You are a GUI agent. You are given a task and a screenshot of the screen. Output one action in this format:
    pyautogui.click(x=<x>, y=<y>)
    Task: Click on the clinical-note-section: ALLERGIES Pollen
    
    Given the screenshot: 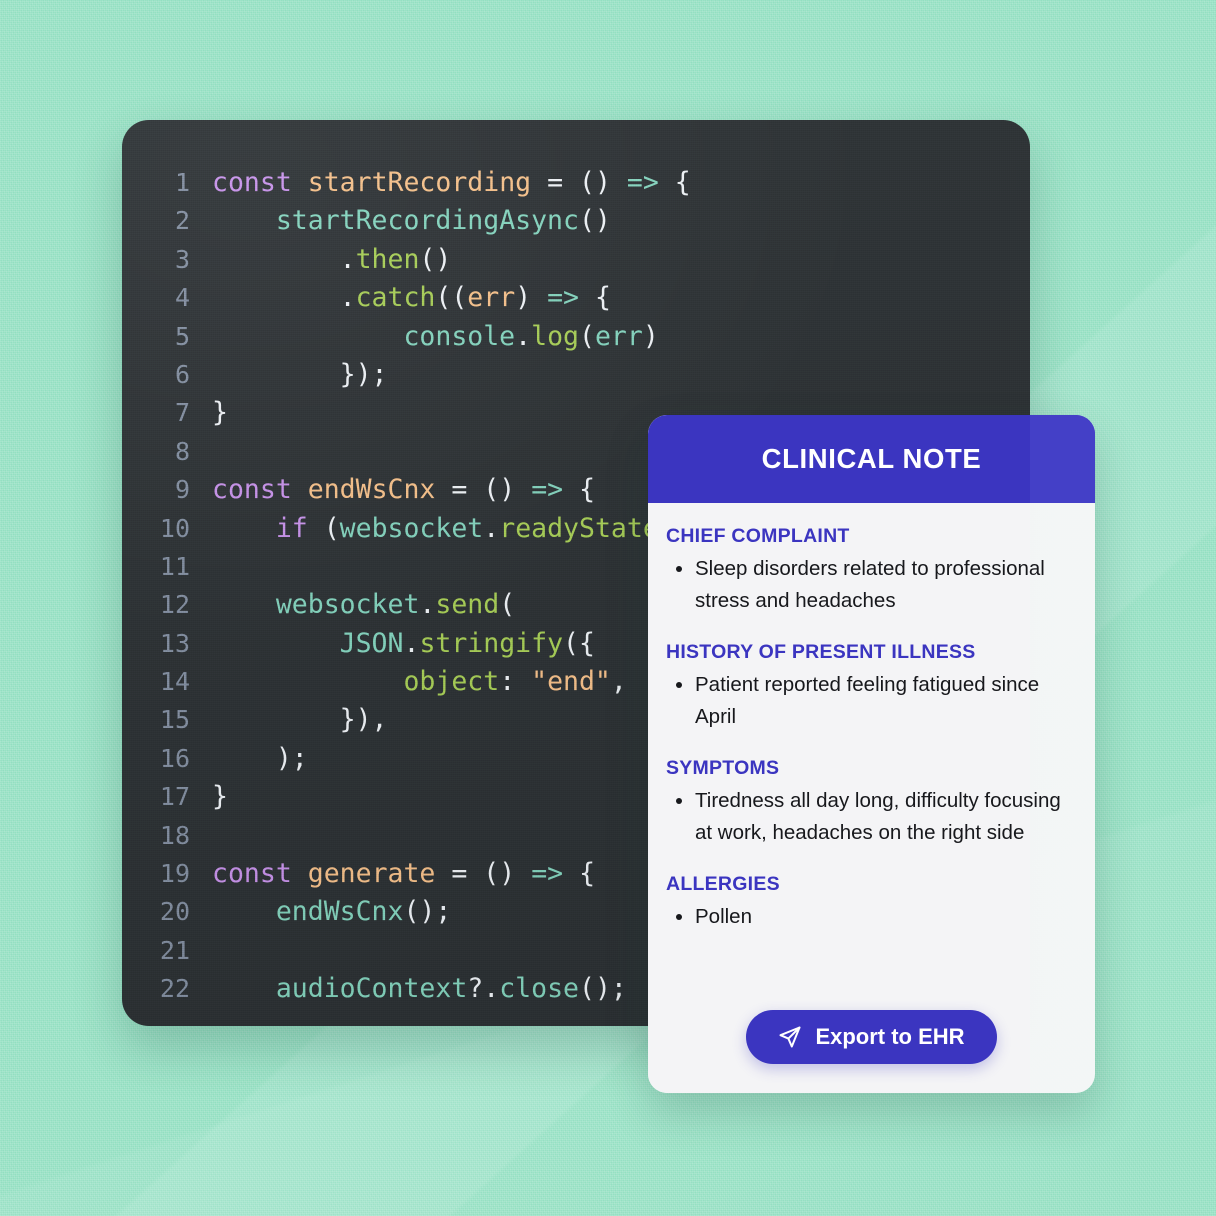 What is the action you would take?
    pyautogui.click(x=867, y=903)
    